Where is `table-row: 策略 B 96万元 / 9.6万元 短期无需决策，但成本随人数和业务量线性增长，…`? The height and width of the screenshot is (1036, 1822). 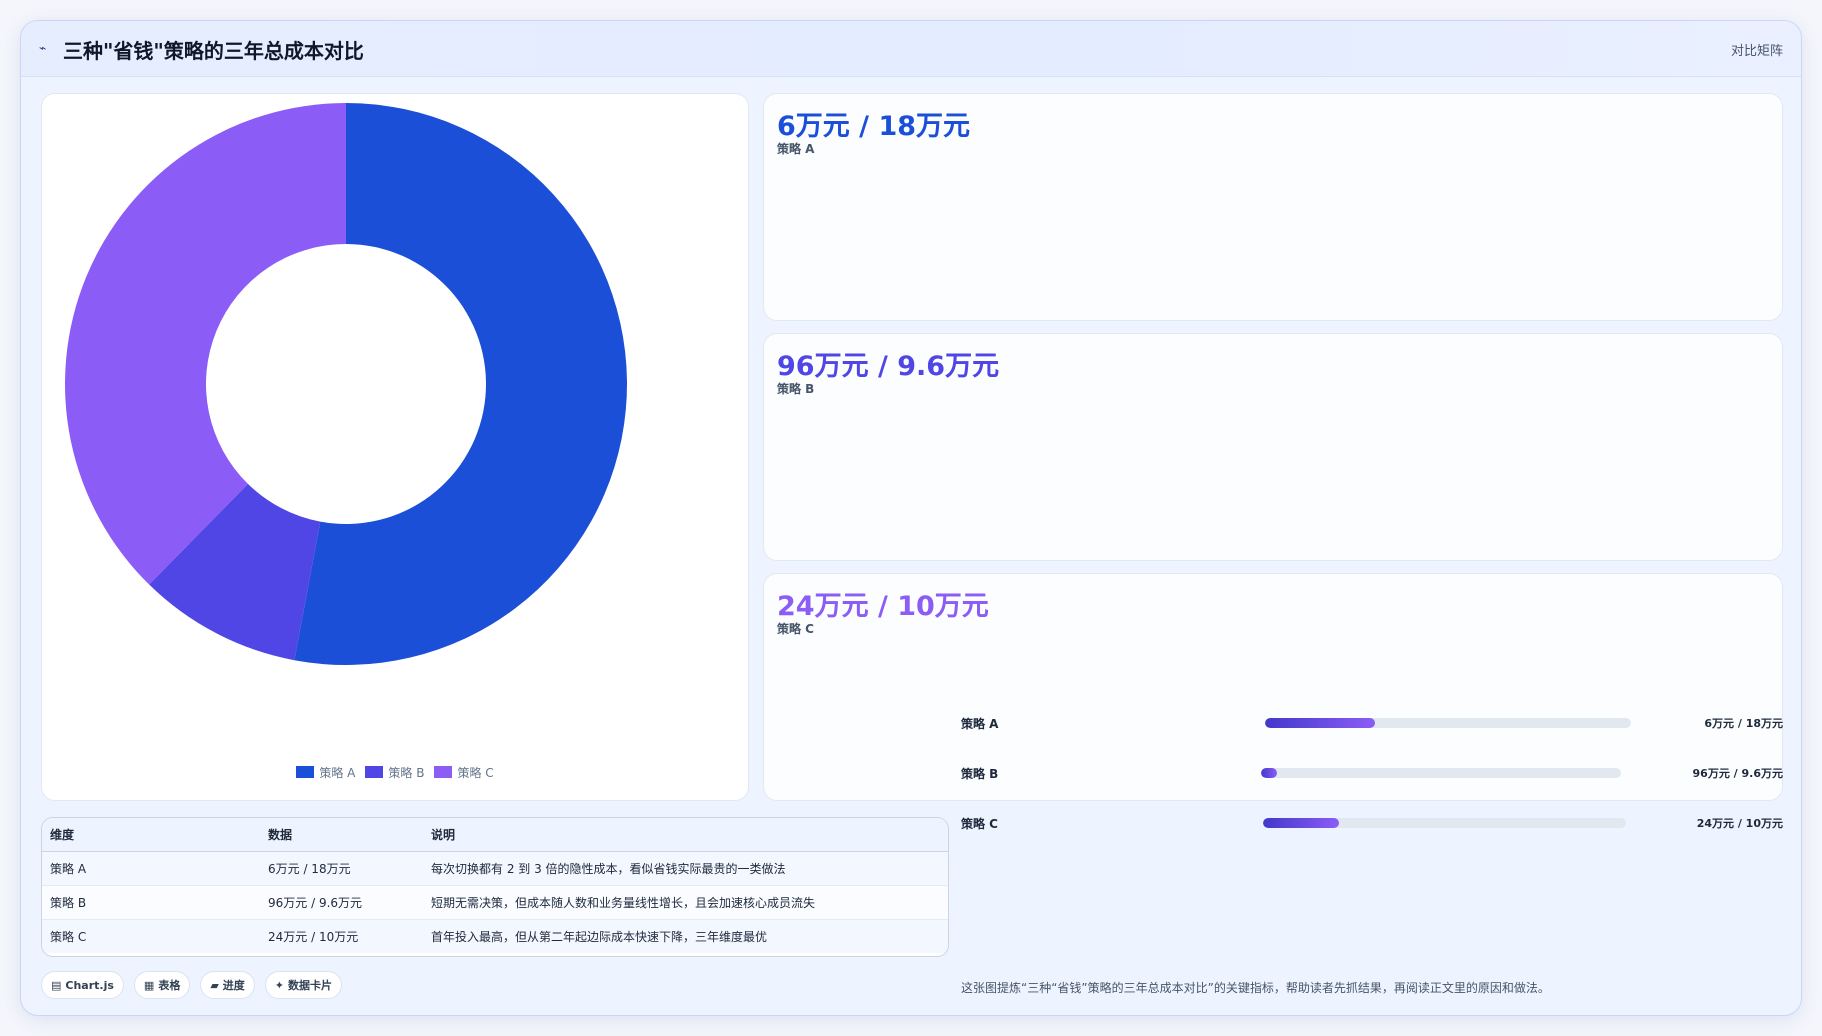
table-row: 策略 B 96万元 / 9.6万元 短期无需决策，但成本随人数和业务量线性增长，… is located at coordinates (495, 902).